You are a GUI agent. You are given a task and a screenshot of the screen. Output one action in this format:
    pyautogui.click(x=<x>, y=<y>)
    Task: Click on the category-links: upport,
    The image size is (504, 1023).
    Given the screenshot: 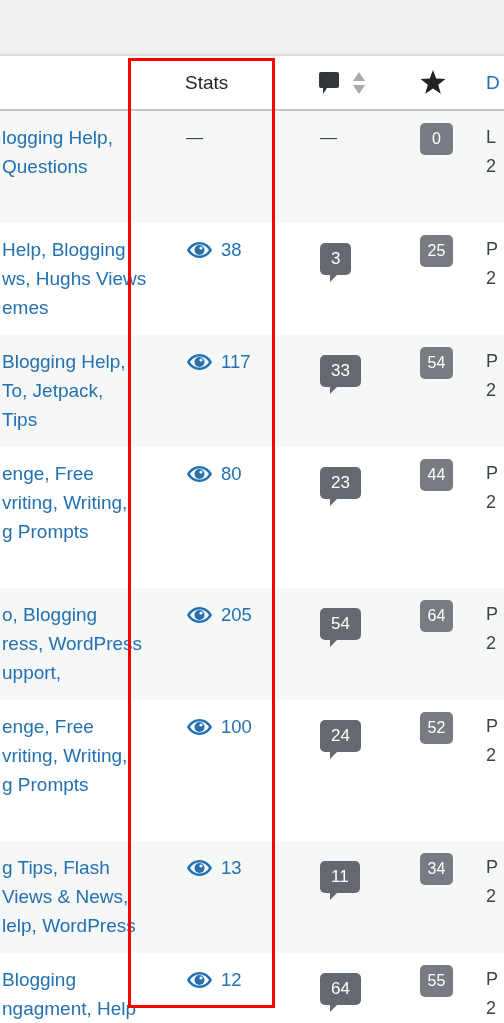 What is the action you would take?
    pyautogui.click(x=32, y=672)
    